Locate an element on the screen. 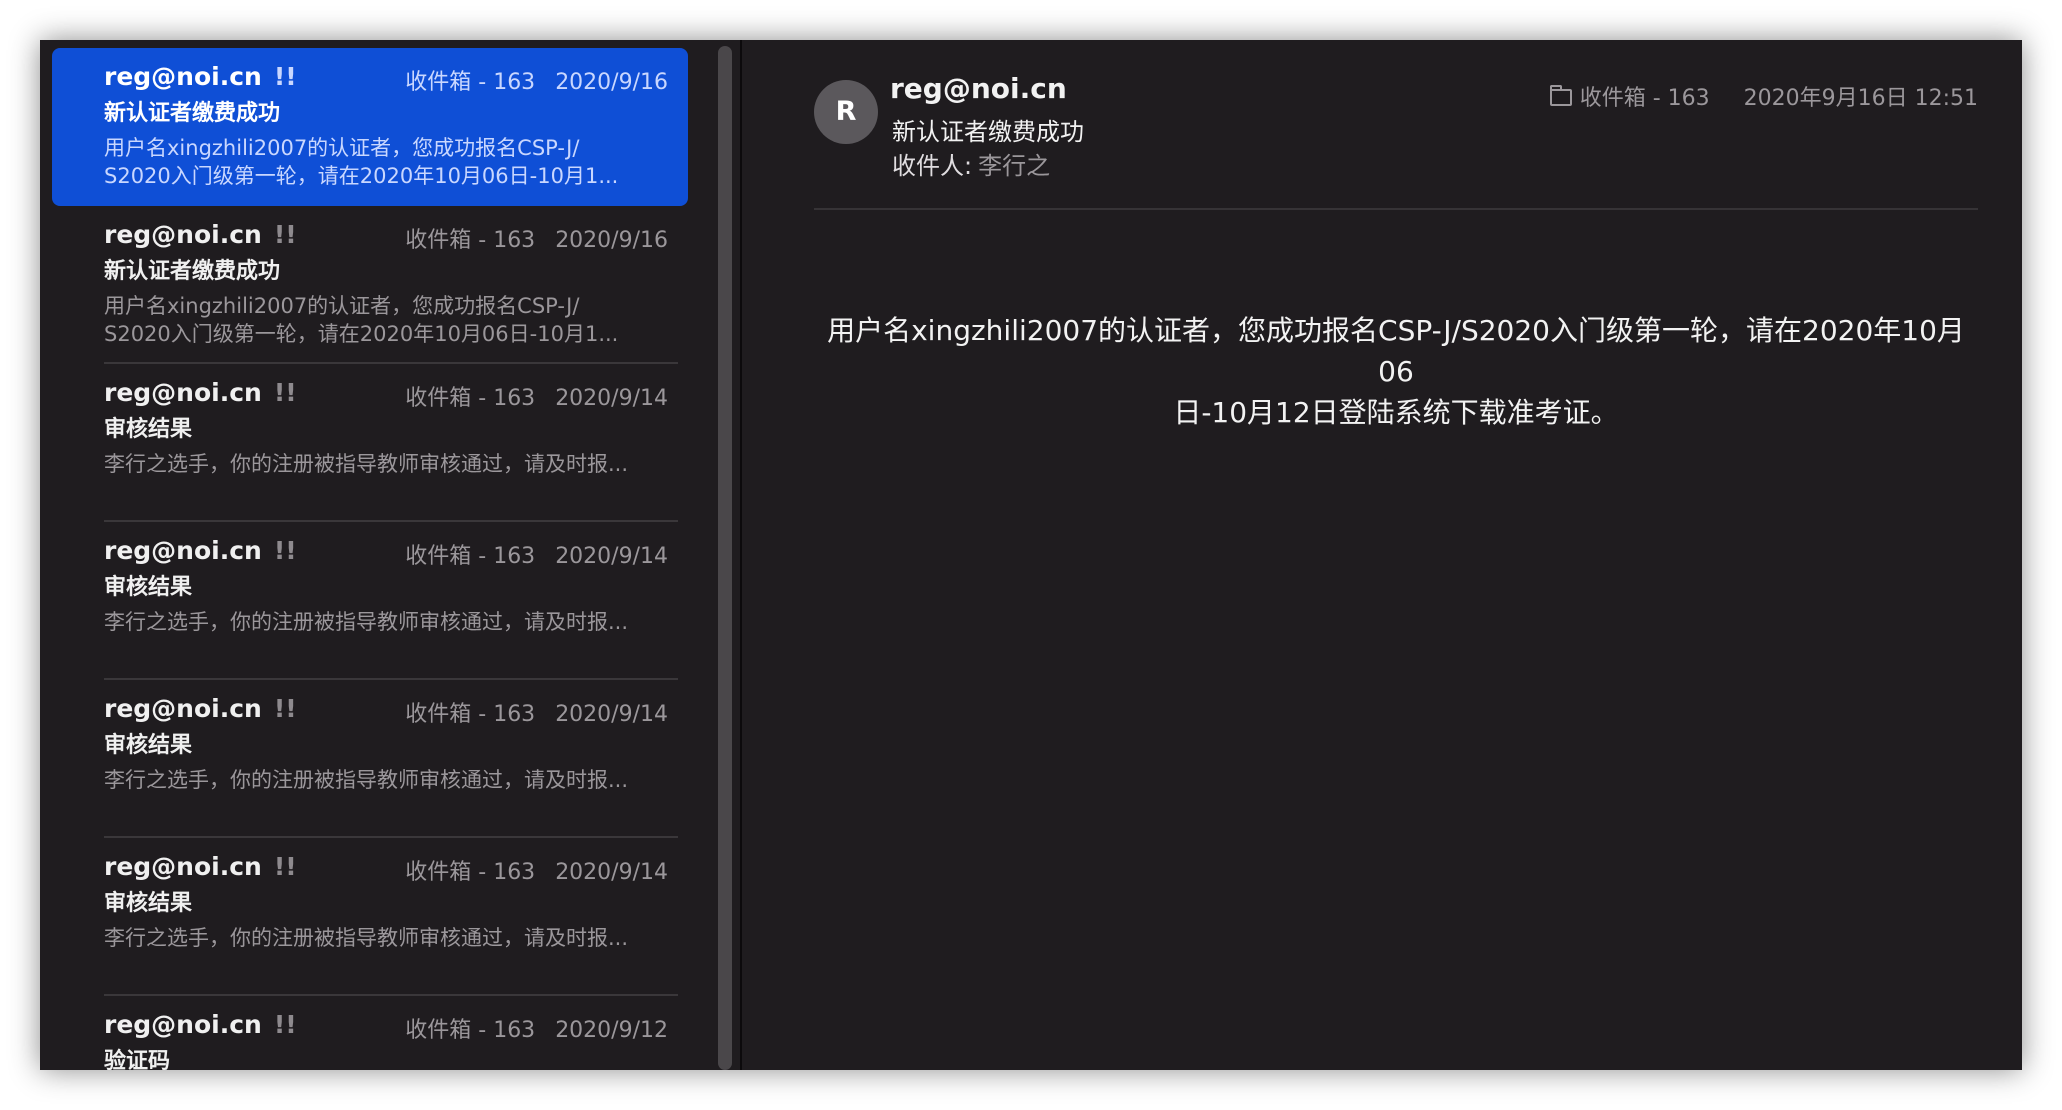 Image resolution: width=2062 pixels, height=1110 pixels. header-divider is located at coordinates (1396, 209).